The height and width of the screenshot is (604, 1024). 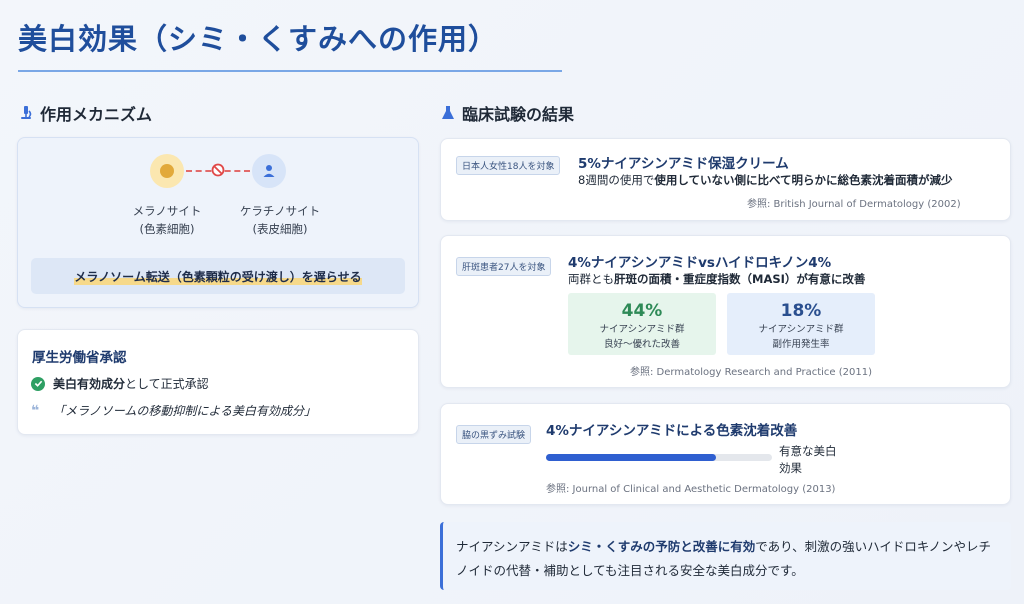 I want to click on trial-3-tag: 脇の黒ずみ試験, so click(x=494, y=434).